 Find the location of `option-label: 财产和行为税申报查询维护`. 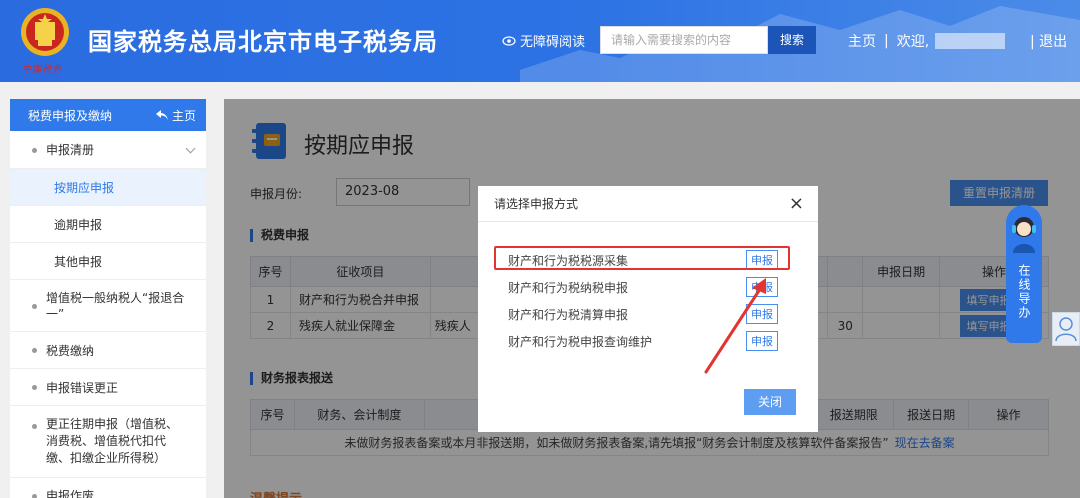

option-label: 财产和行为税申报查询维护 is located at coordinates (580, 341).